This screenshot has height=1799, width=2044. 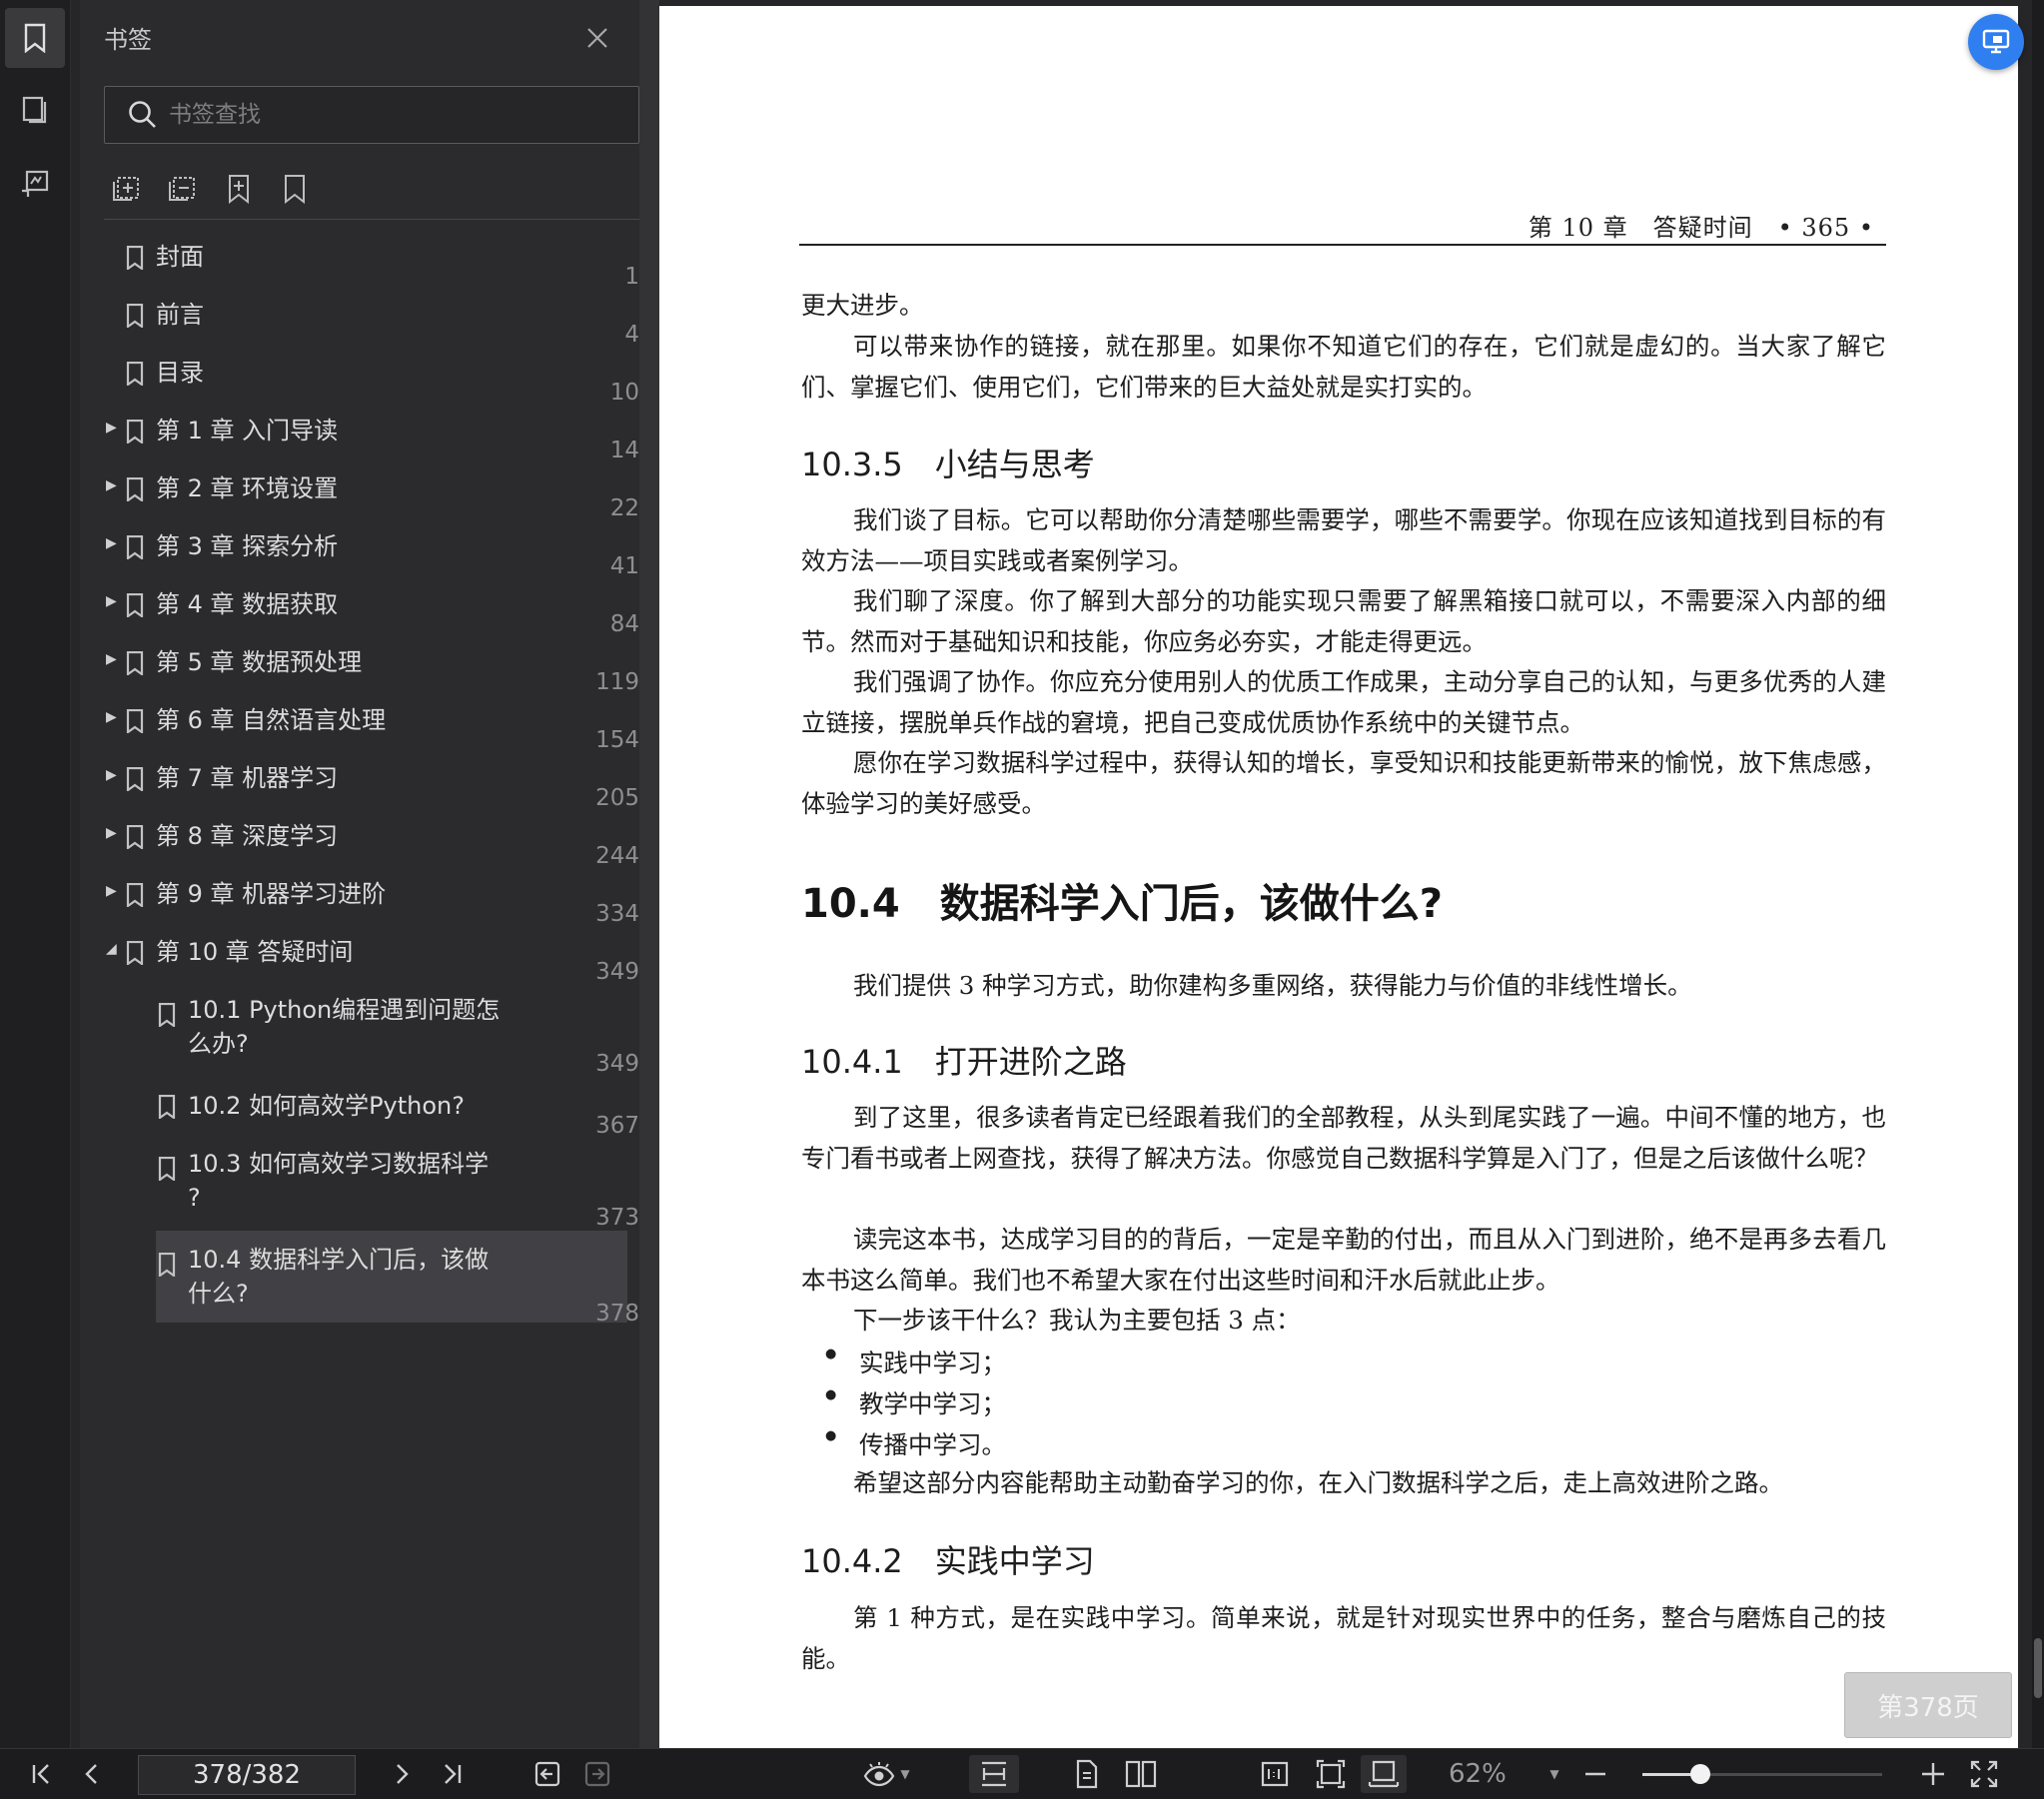 I want to click on paragraph: 更大进步。, so click(x=862, y=305).